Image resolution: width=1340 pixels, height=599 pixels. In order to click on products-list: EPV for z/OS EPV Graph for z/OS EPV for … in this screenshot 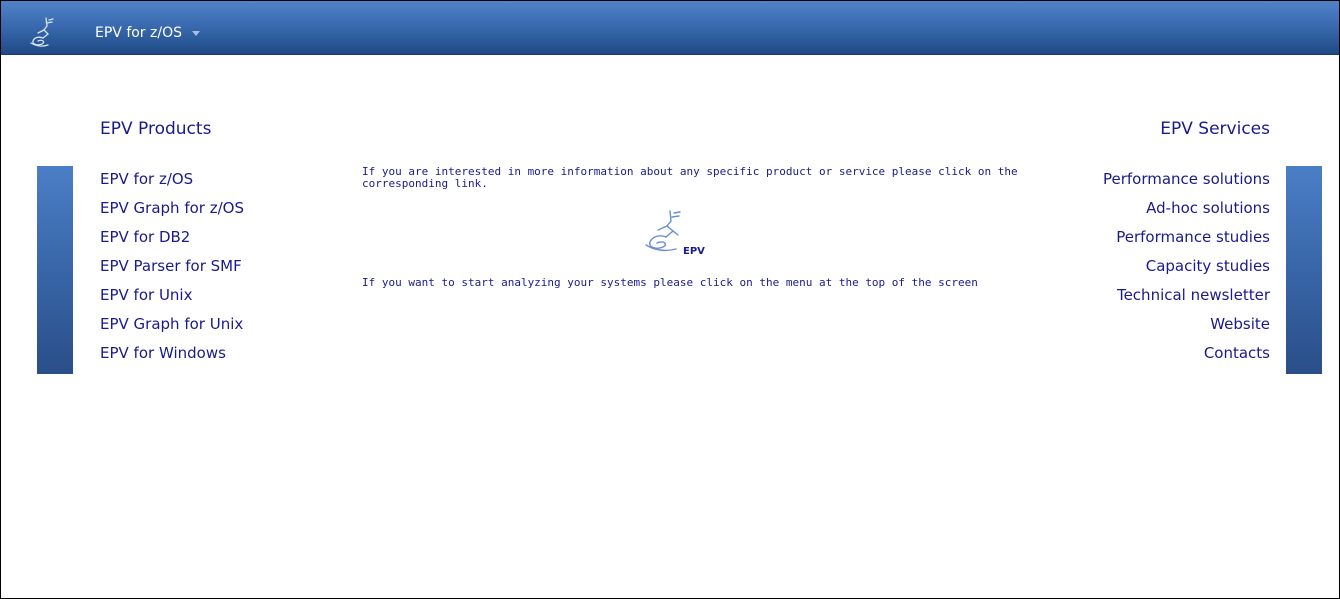, I will do `click(172, 271)`.